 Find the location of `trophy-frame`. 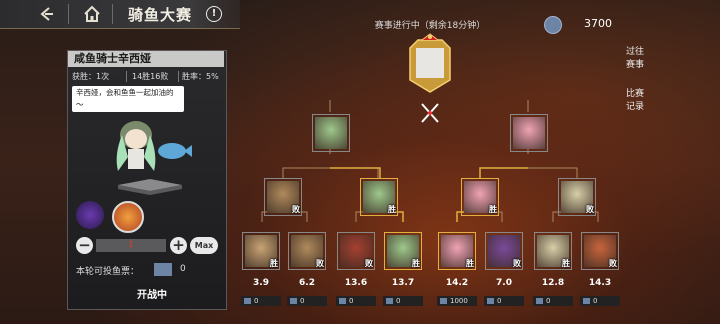

trophy-frame is located at coordinates (430, 63).